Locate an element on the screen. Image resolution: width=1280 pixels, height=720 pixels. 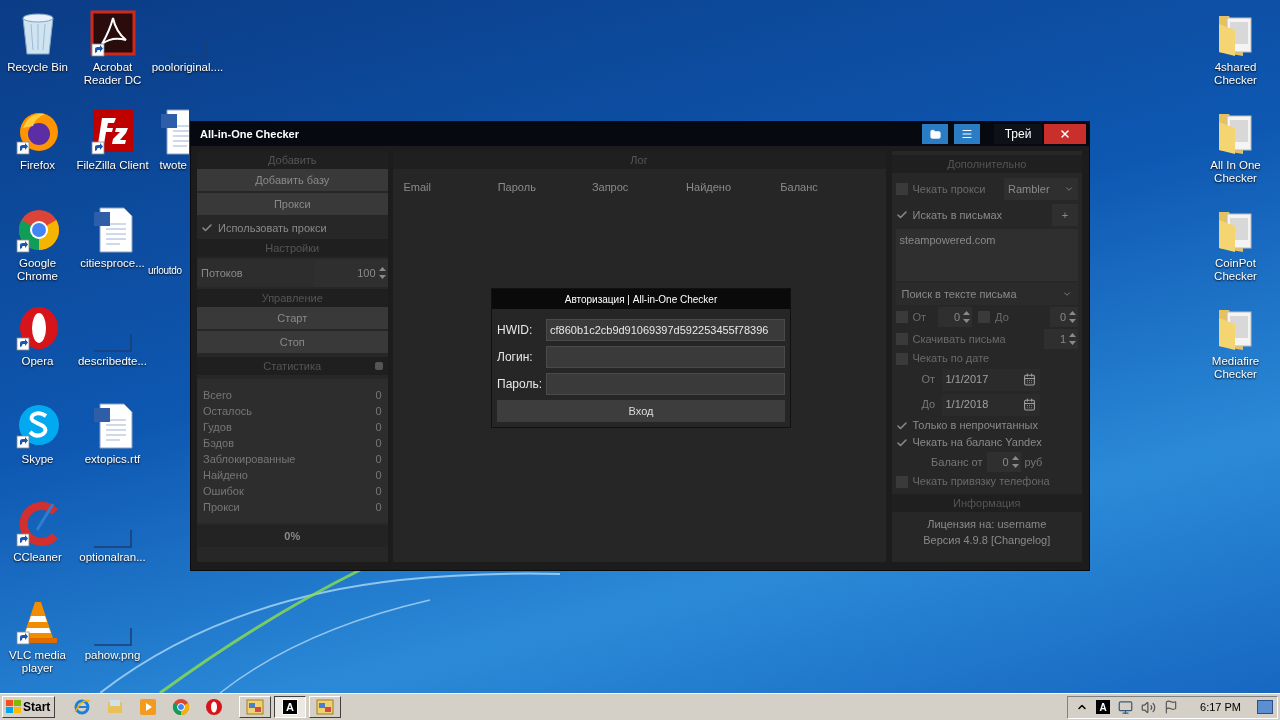
volume-icon is located at coordinates (1149, 707).